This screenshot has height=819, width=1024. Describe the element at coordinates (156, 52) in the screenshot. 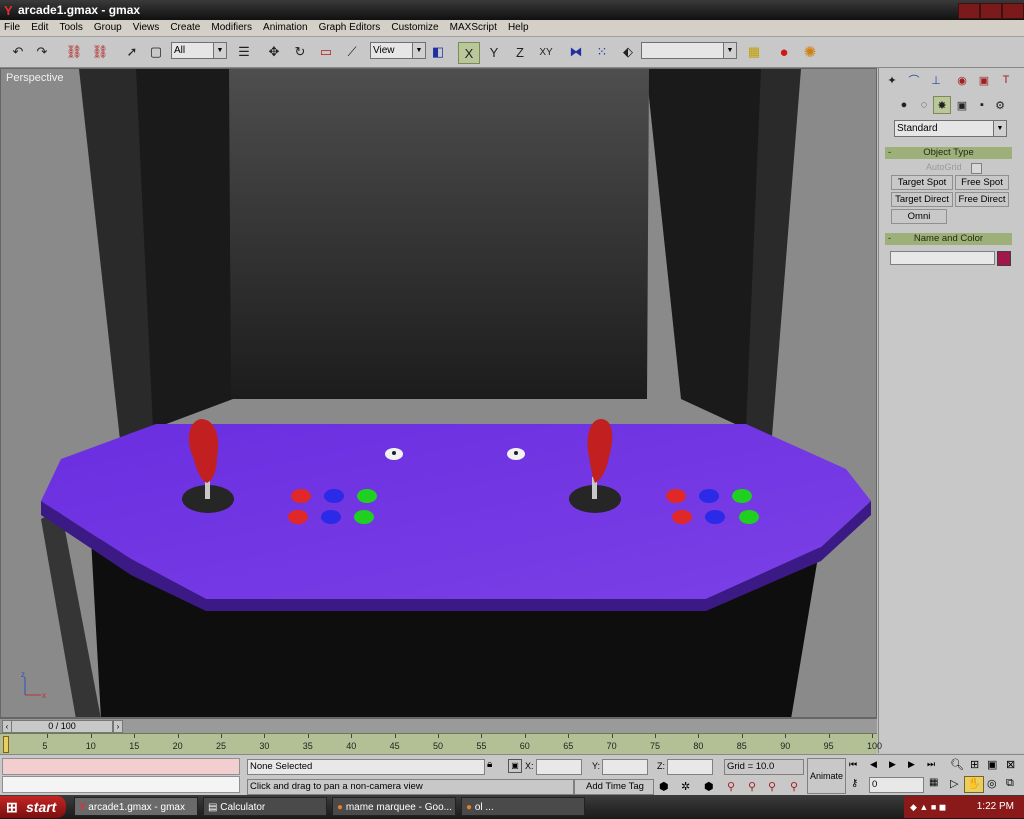

I see `select-region-icon: ▢` at that location.